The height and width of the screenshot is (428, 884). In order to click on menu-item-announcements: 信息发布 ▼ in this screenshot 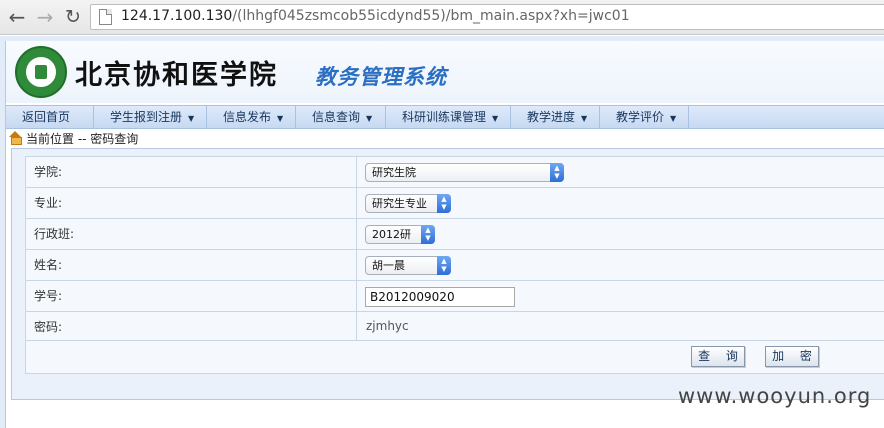, I will do `click(251, 117)`.